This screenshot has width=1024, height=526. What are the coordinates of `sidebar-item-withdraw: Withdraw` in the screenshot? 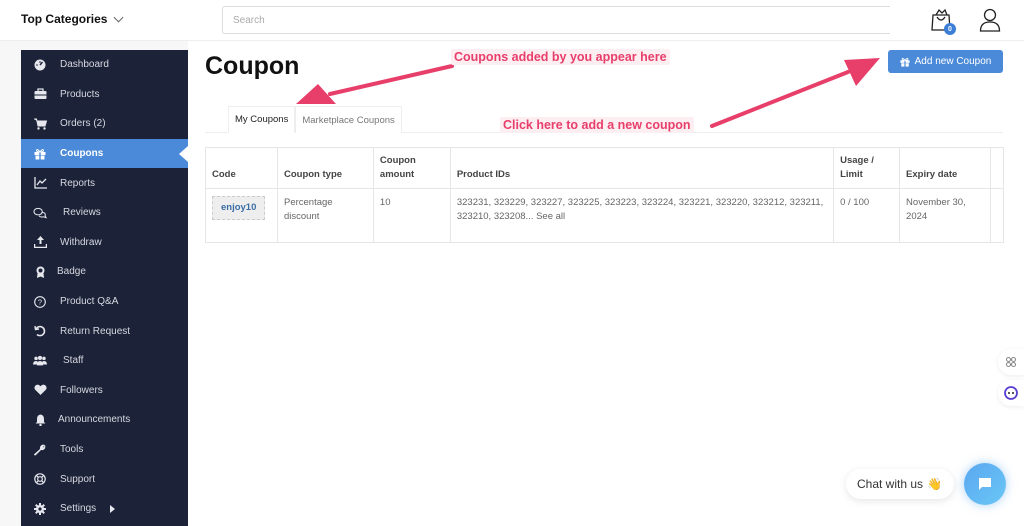 It's located at (104, 243).